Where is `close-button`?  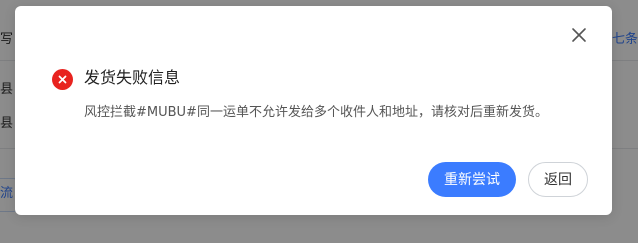
close-button is located at coordinates (579, 35).